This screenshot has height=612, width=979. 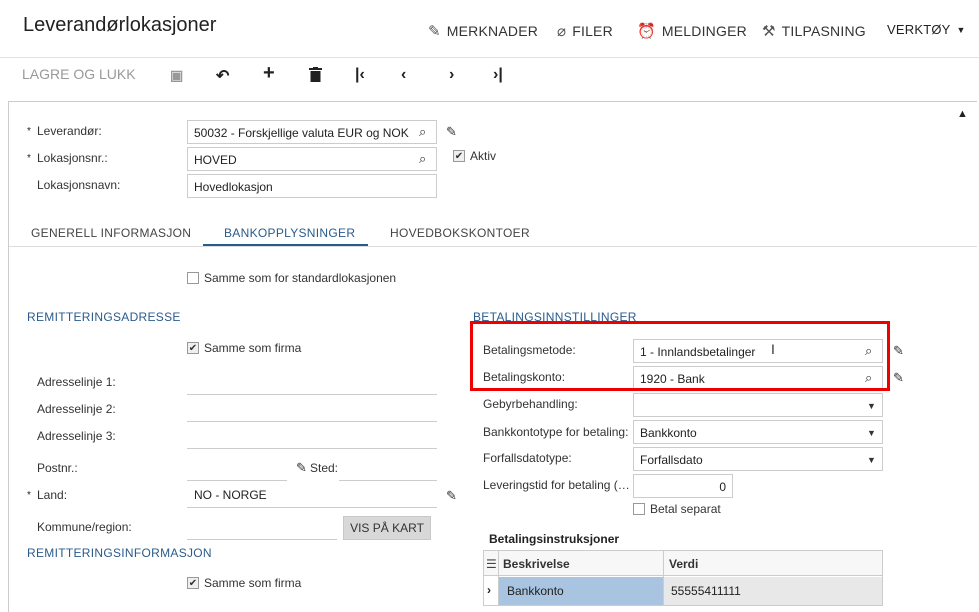 I want to click on location-name-label: Lokasjonsnavn:, so click(x=79, y=185).